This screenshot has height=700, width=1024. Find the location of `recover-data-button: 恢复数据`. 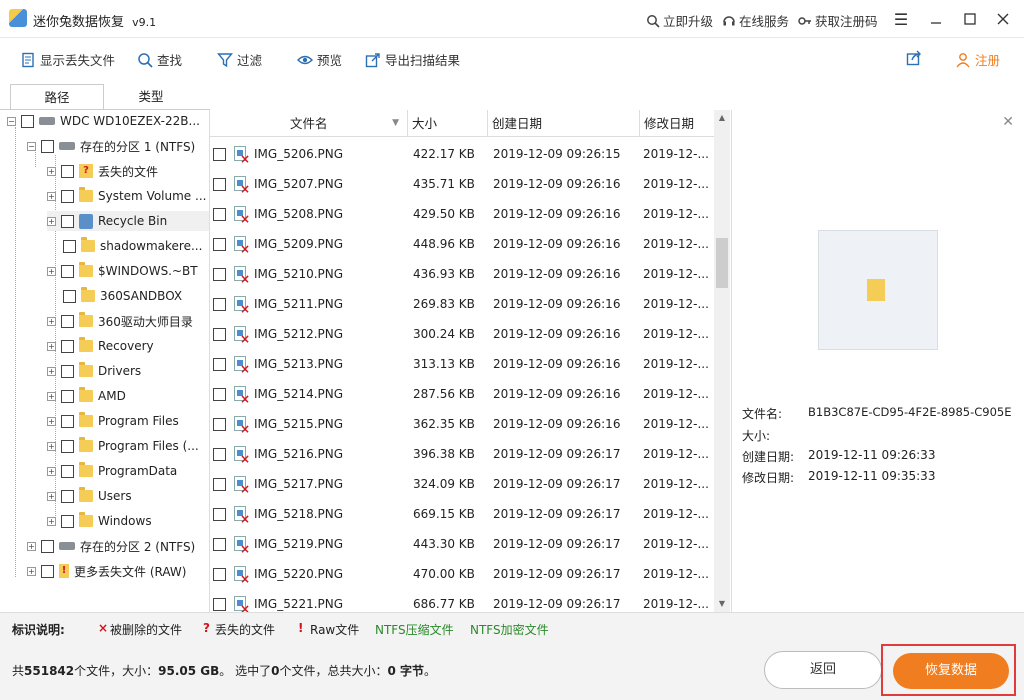

recover-data-button: 恢复数据 is located at coordinates (951, 671).